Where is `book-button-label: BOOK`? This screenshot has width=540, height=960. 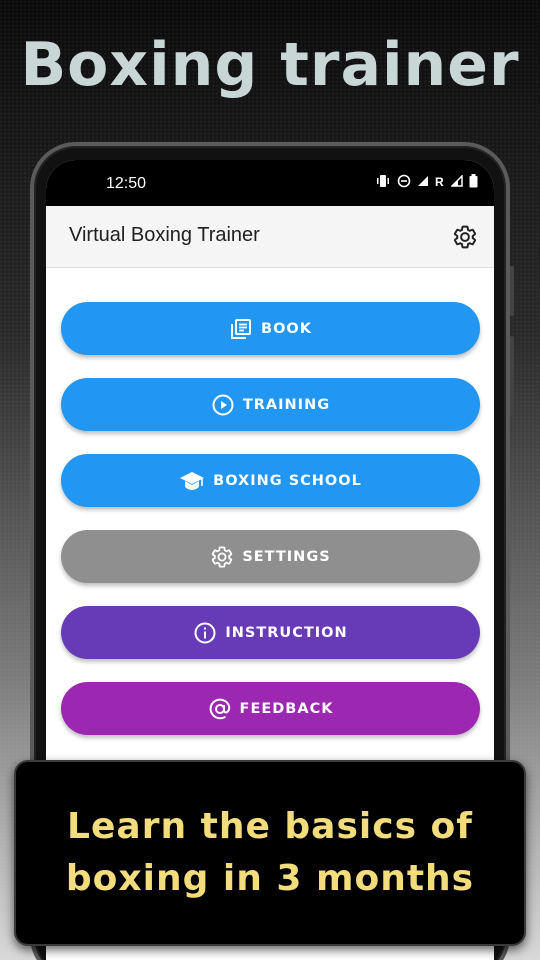
book-button-label: BOOK is located at coordinates (286, 328).